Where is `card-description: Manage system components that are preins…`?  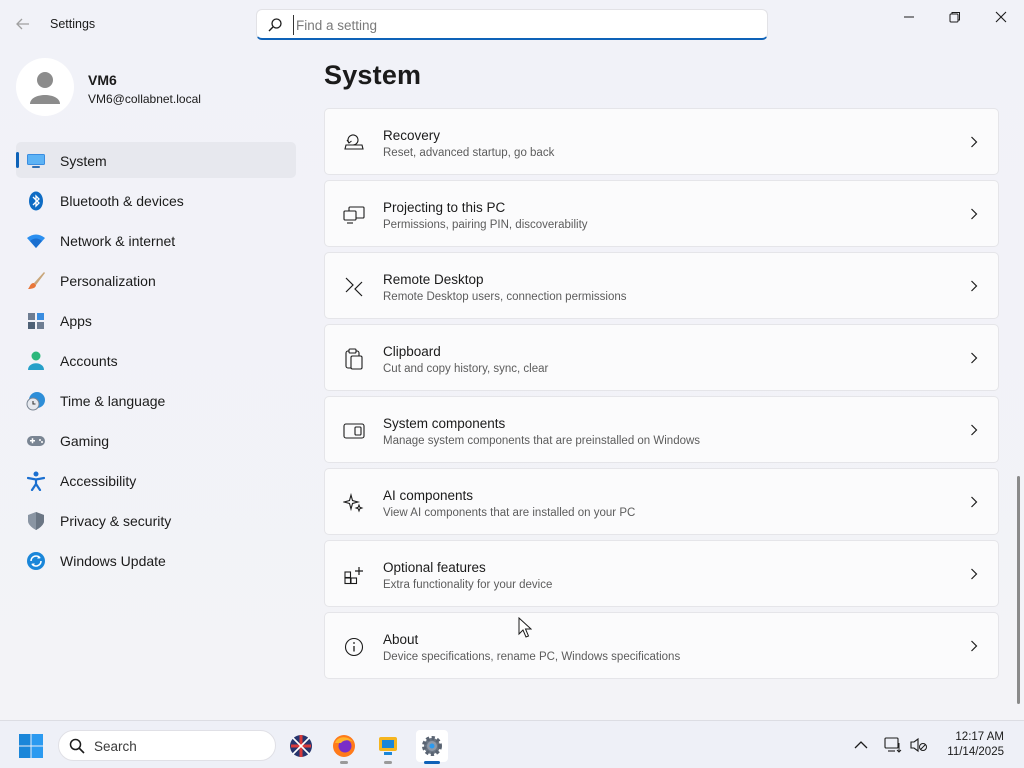 card-description: Manage system components that are preins… is located at coordinates (542, 441).